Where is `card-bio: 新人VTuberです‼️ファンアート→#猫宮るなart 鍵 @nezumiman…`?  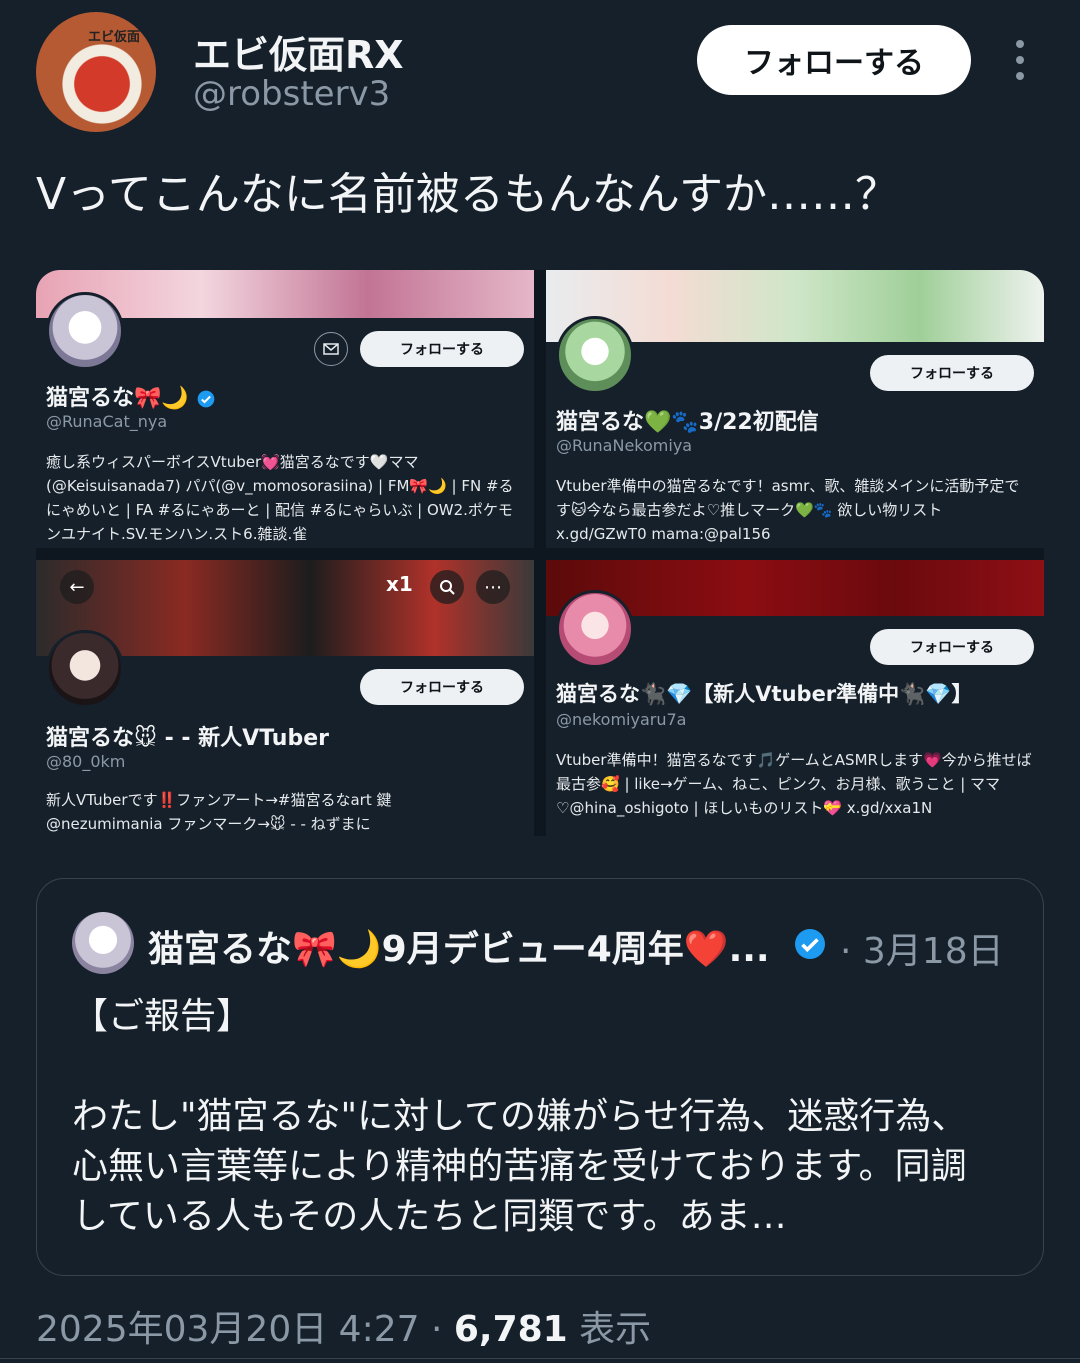 card-bio: 新人VTuberです‼️ファンアート→#猫宮るなart 鍵 @nezumiman… is located at coordinates (219, 812).